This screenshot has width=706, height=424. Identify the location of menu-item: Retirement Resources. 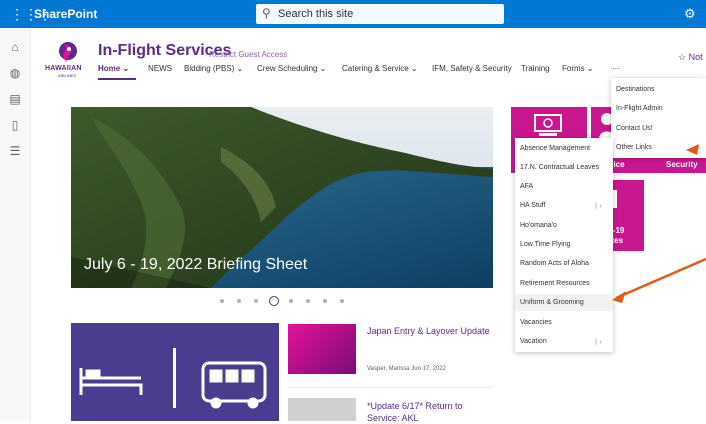
(555, 283).